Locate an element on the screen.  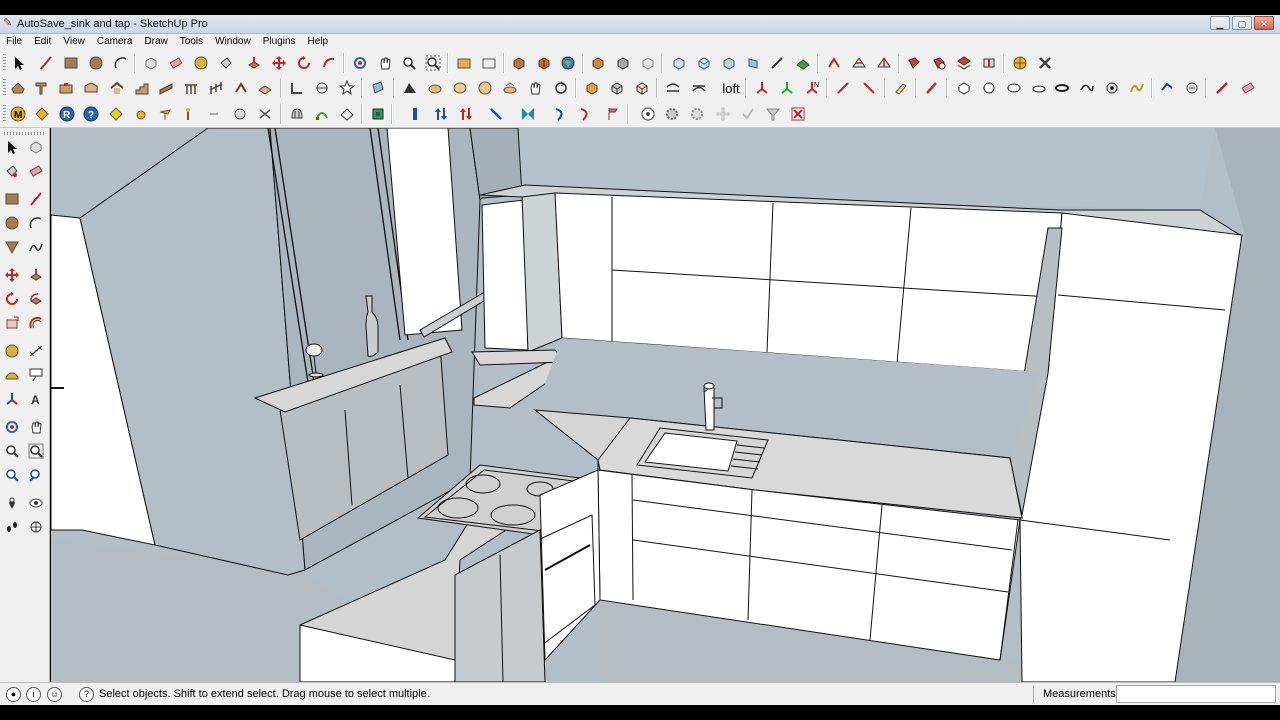
menu-draw: Draw is located at coordinates (155, 42).